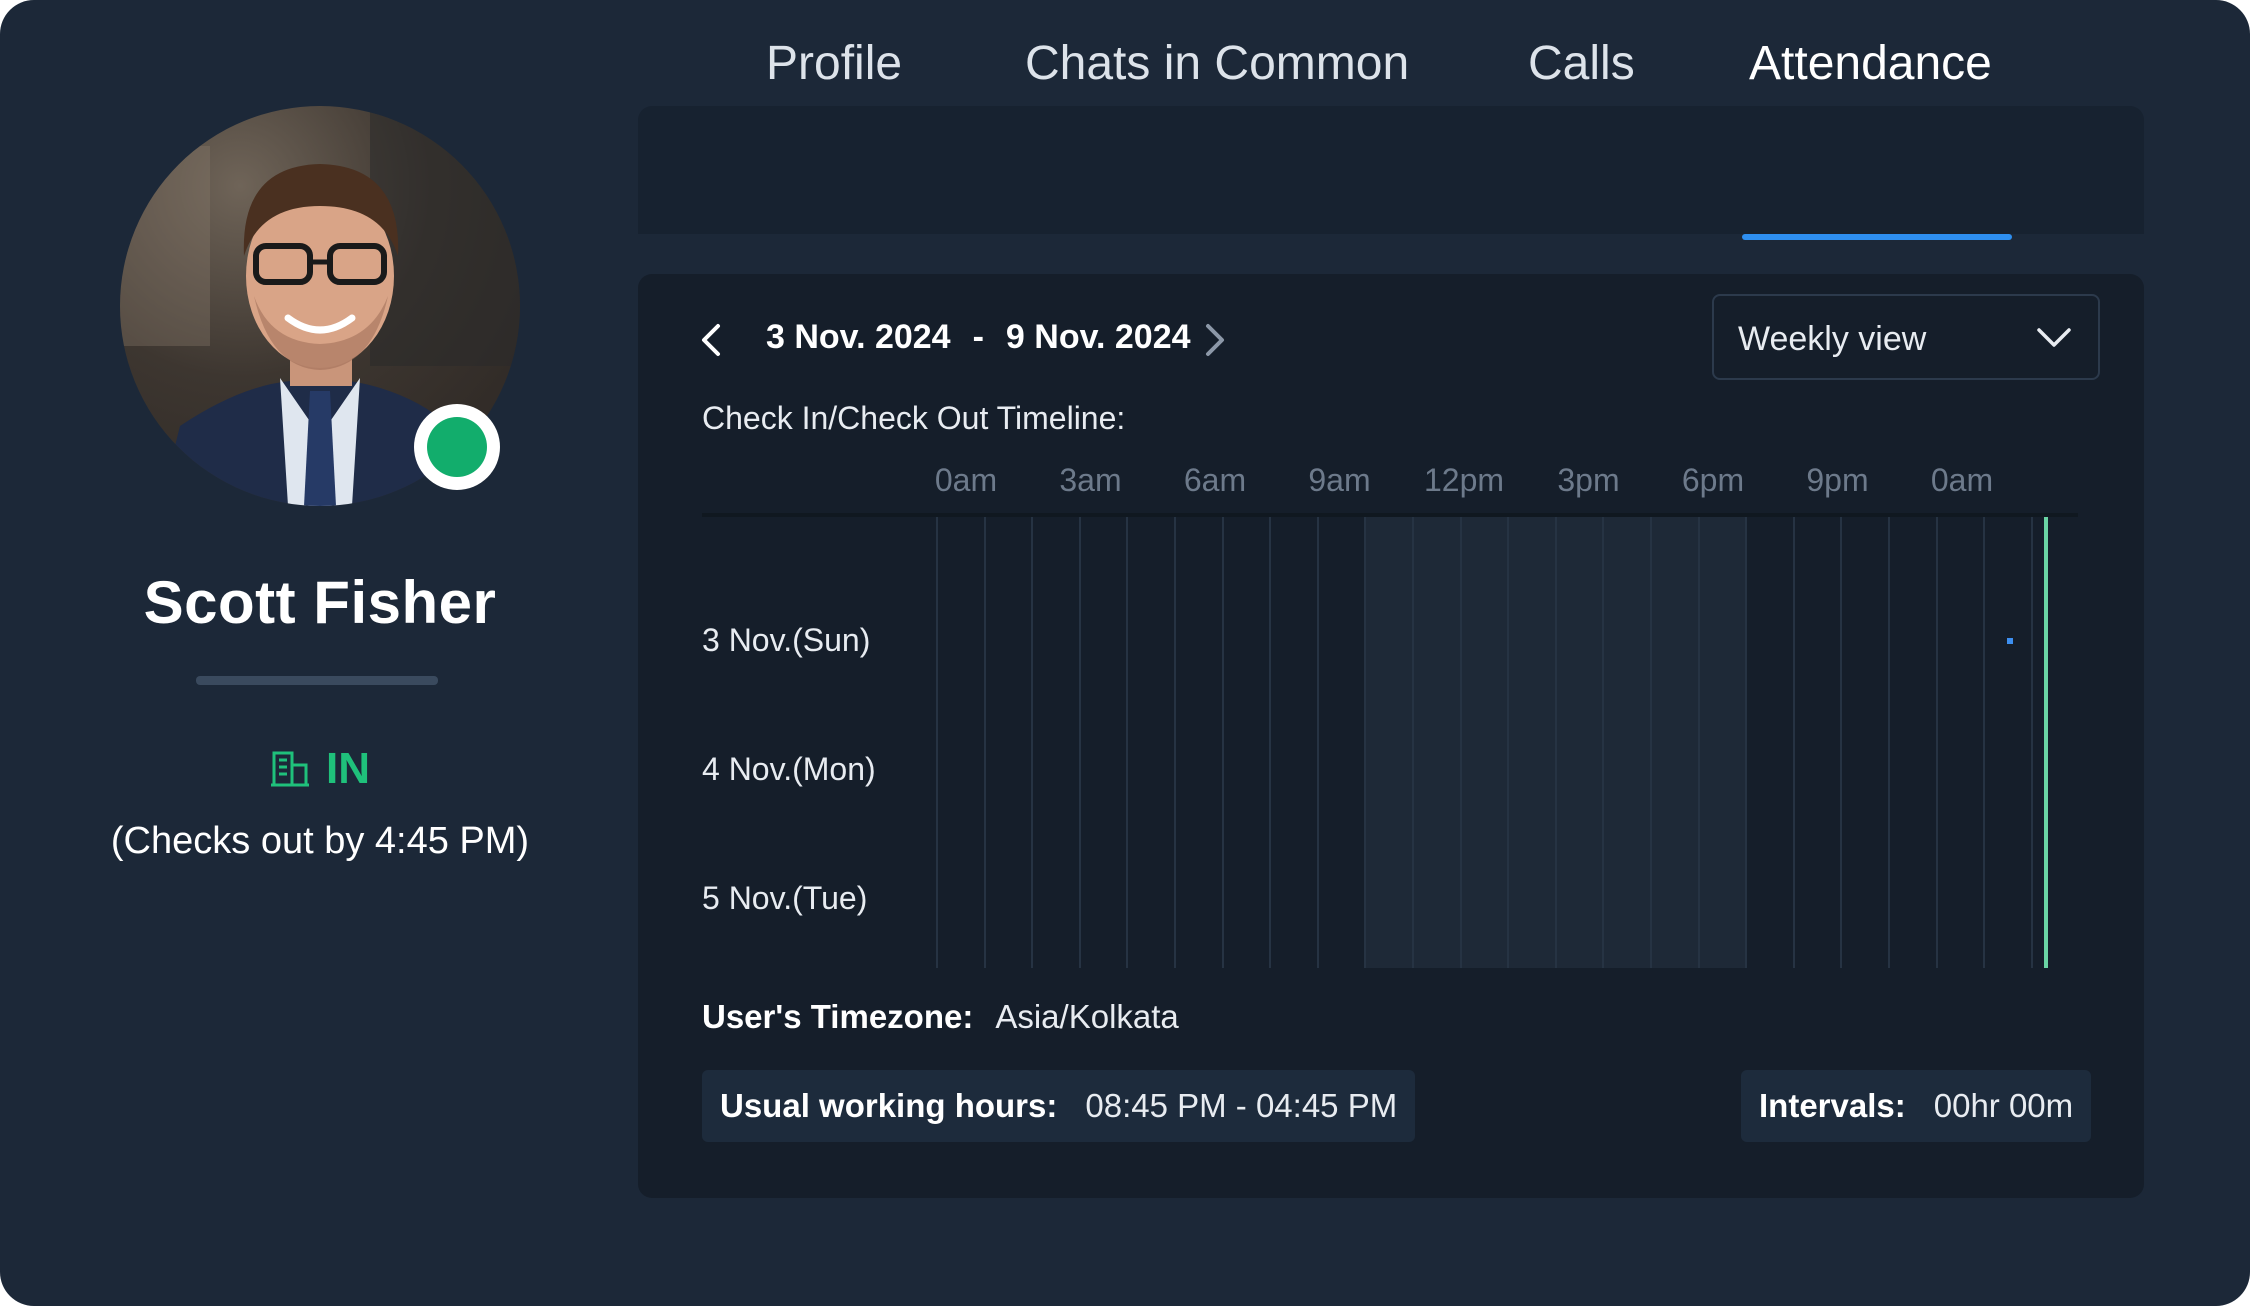 This screenshot has width=2250, height=1306. Describe the element at coordinates (2046, 742) in the screenshot. I see `current-time-line` at that location.